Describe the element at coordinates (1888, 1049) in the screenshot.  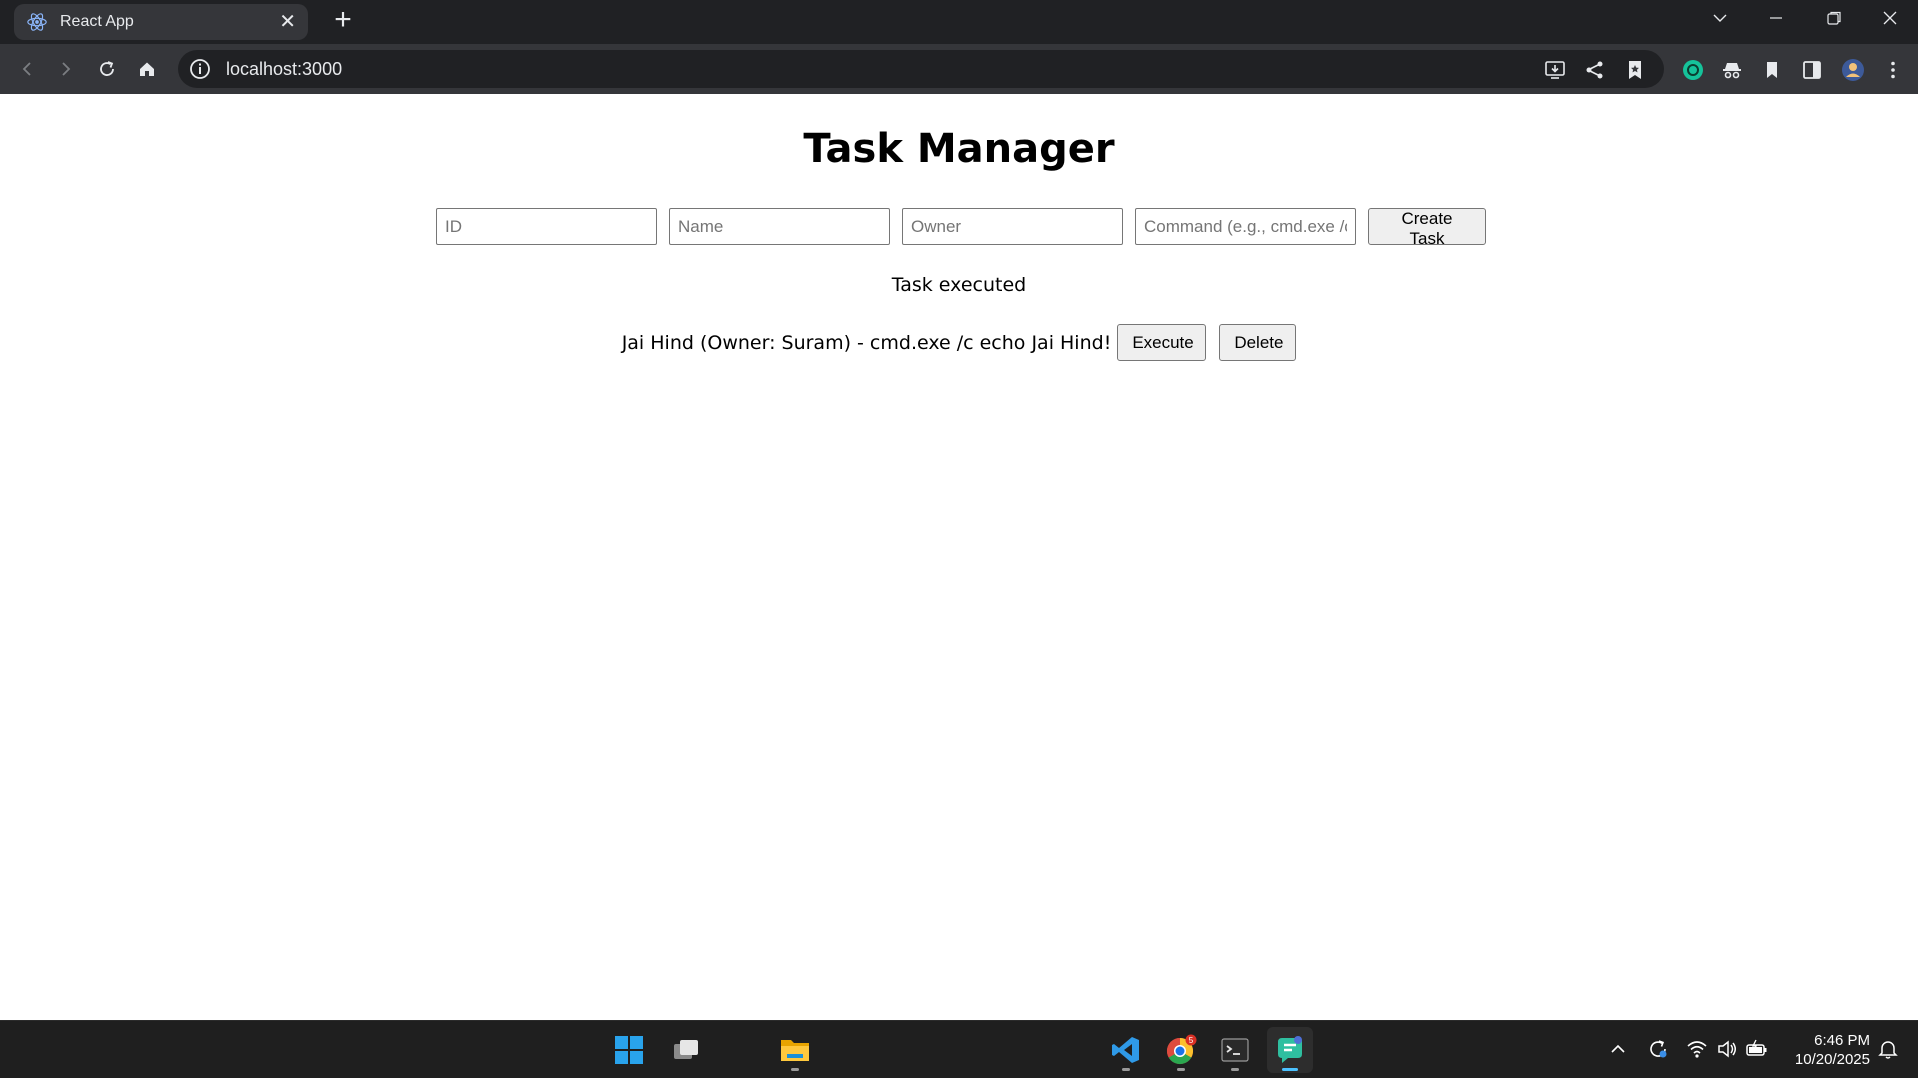
I see `notification-icon` at that location.